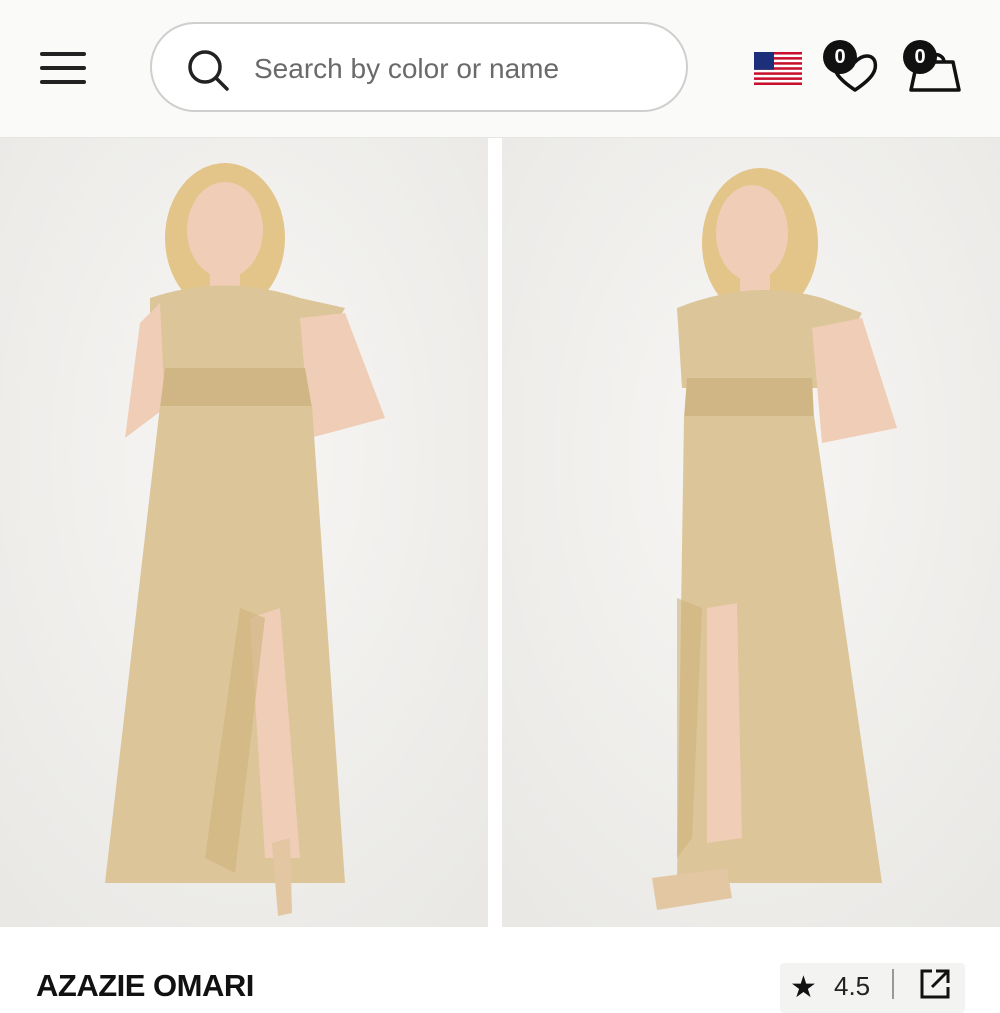  What do you see at coordinates (803, 987) in the screenshot?
I see `star-icon: ★` at bounding box center [803, 987].